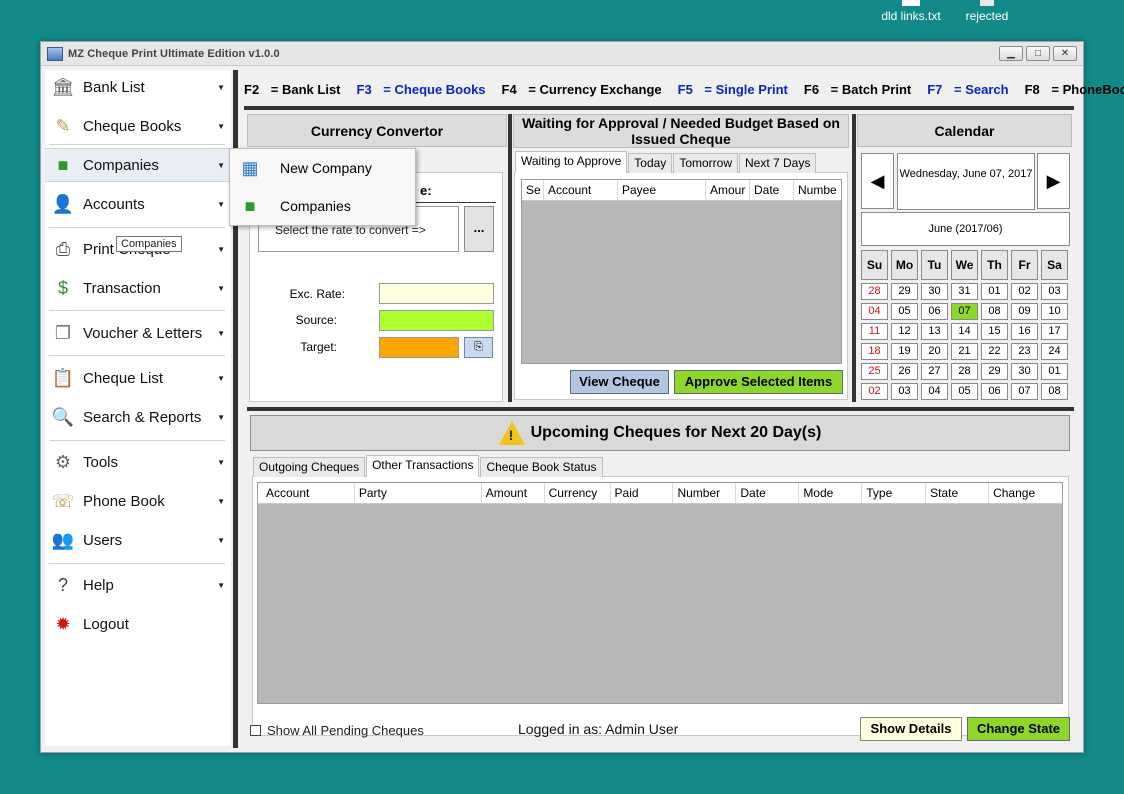 This screenshot has width=1124, height=794. What do you see at coordinates (296, 89) in the screenshot?
I see `shortcut-bank-list: F2 = Bank List` at bounding box center [296, 89].